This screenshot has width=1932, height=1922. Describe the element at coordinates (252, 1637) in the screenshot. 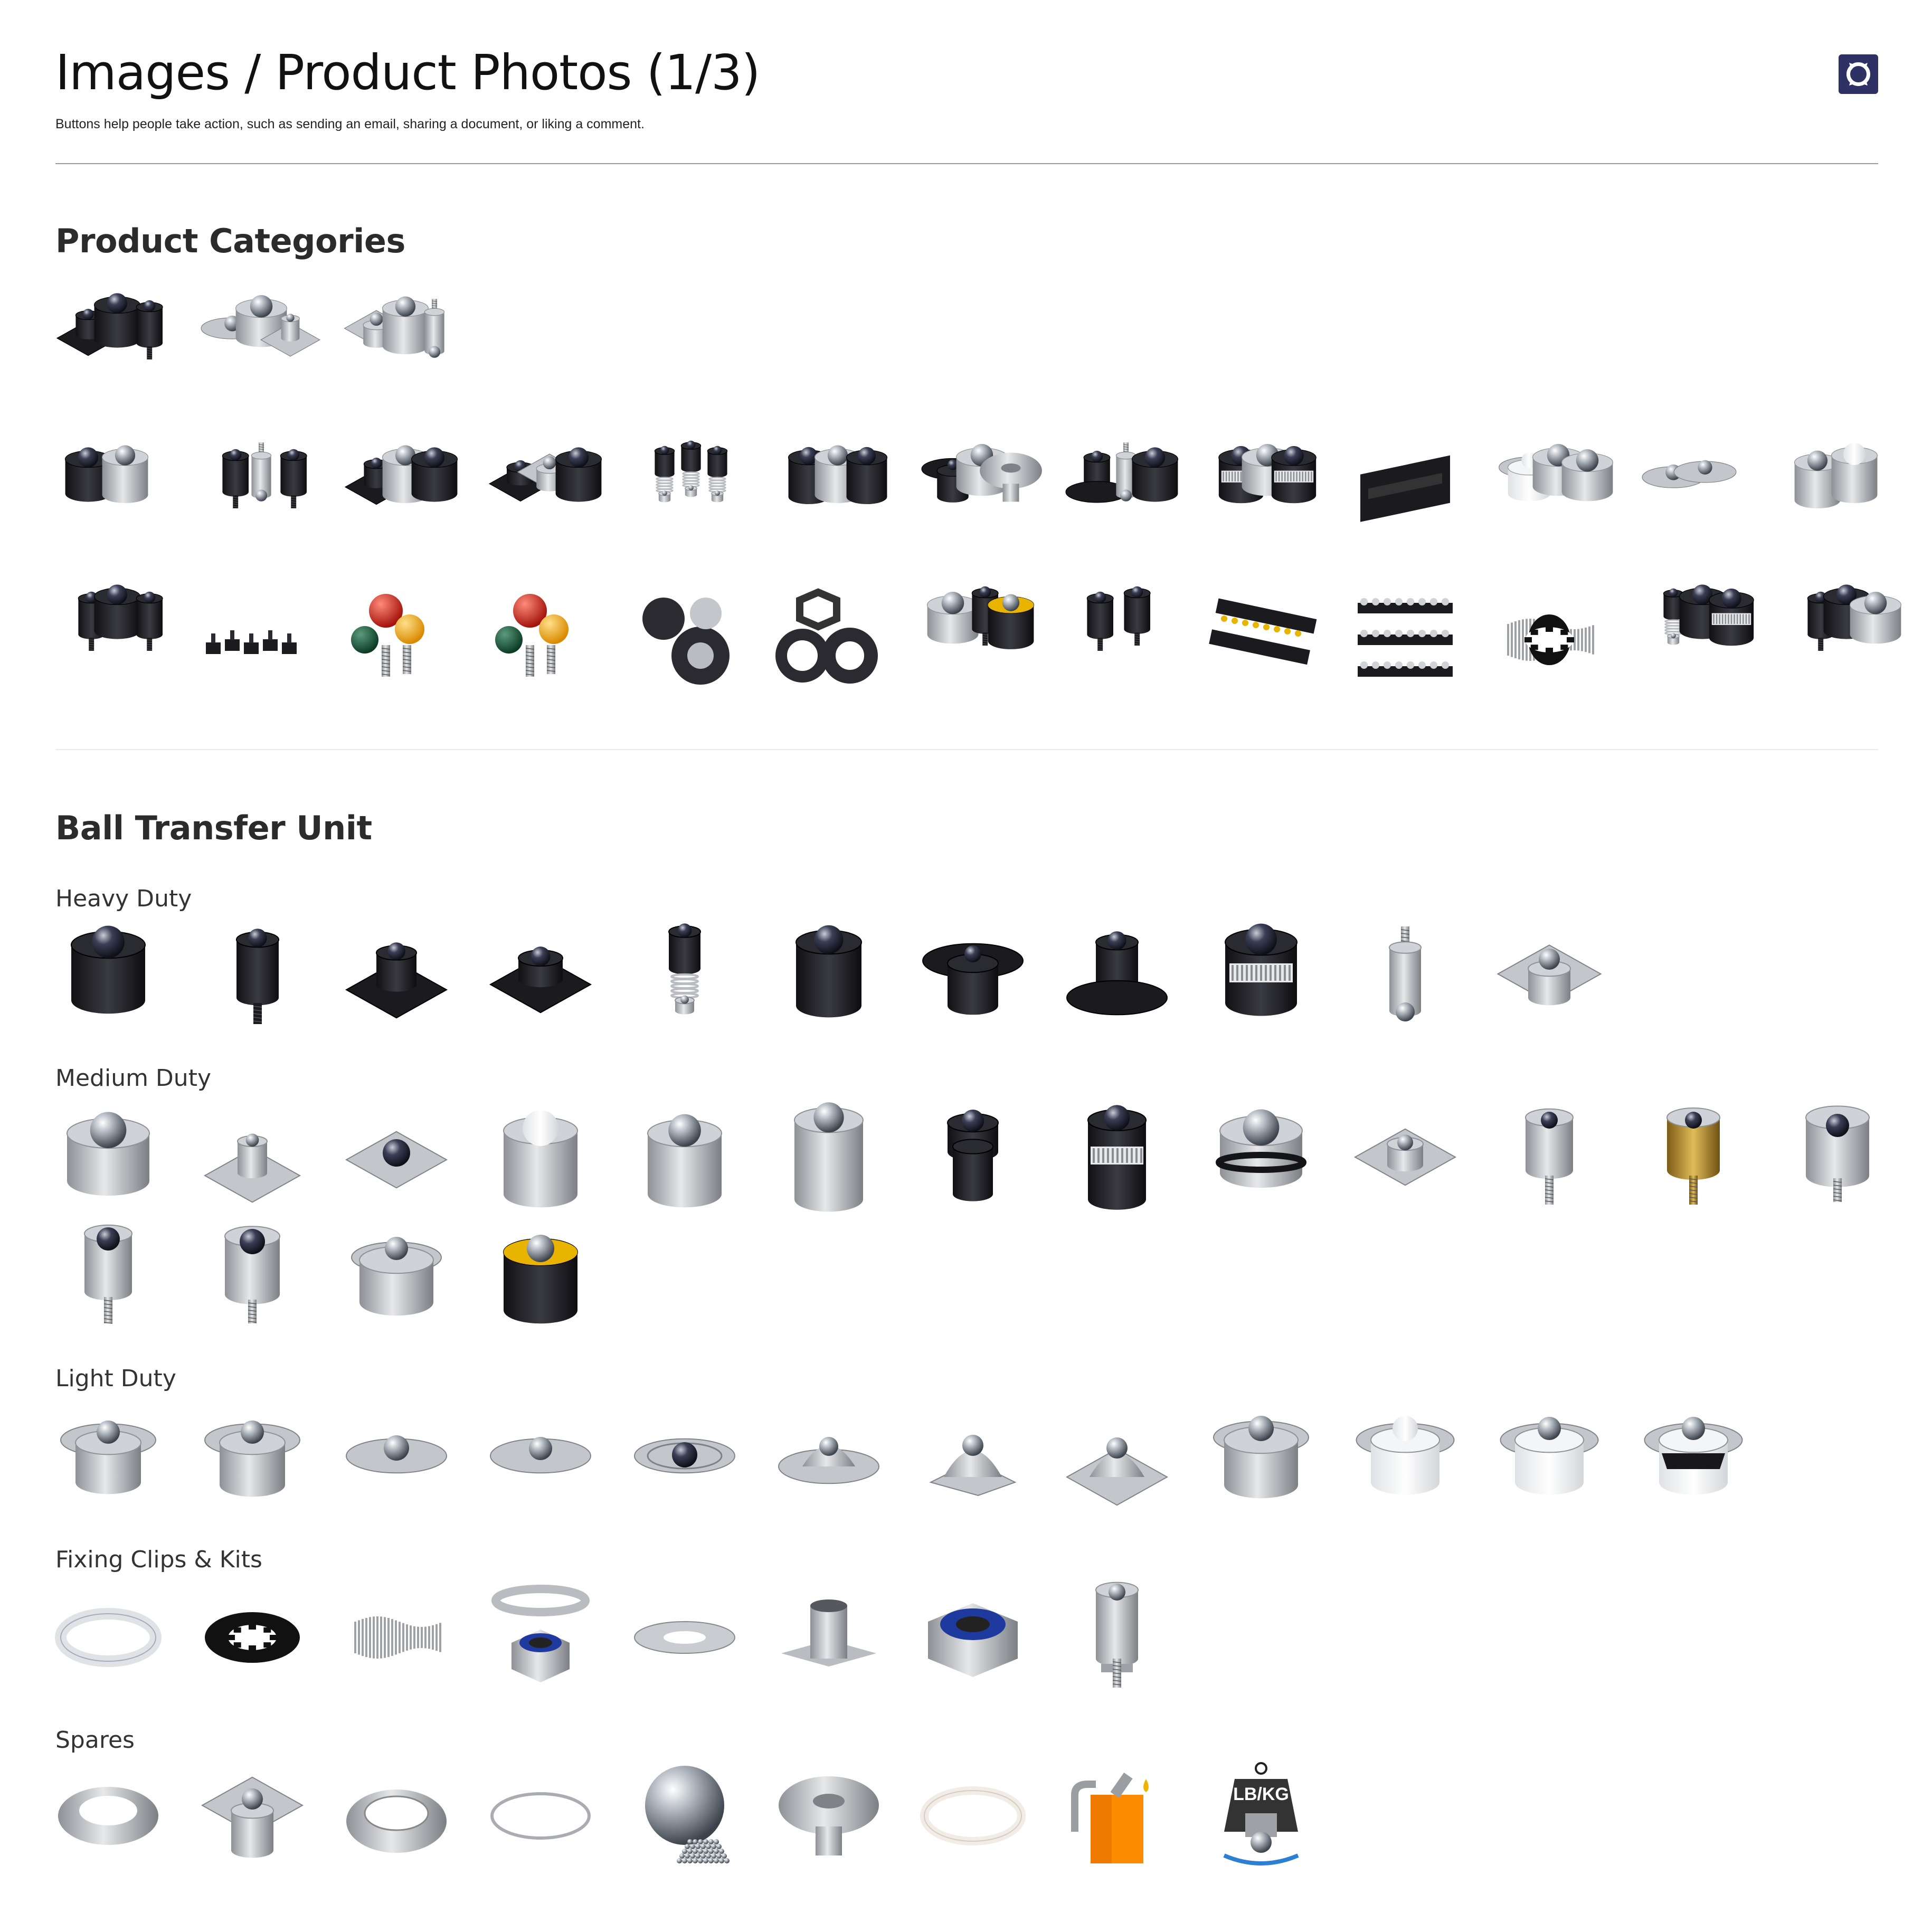

I see `product-black-star-clip` at that location.